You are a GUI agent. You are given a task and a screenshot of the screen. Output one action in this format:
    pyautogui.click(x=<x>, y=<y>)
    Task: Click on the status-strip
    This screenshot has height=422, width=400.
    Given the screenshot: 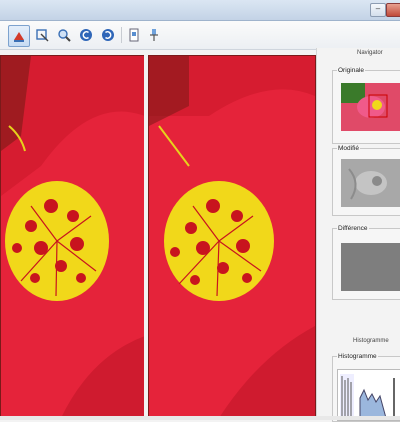 What is the action you would take?
    pyautogui.click(x=200, y=418)
    